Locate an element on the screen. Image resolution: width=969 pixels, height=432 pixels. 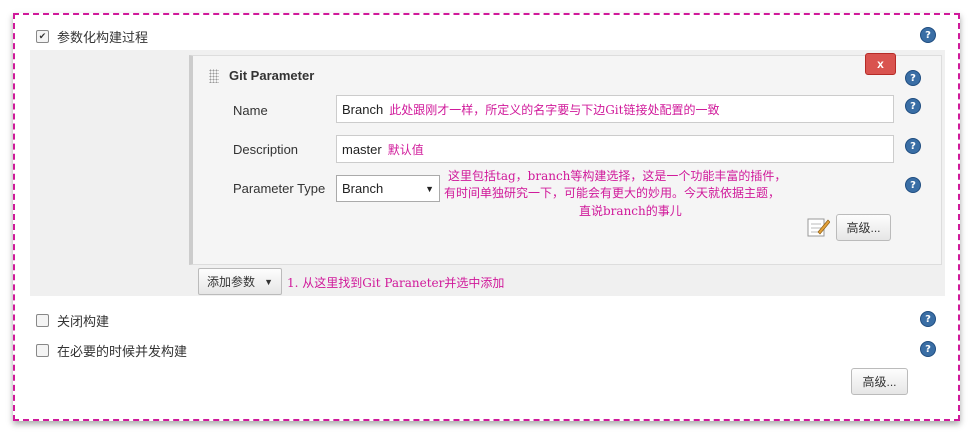
git-parameter-title: Git Parameter is located at coordinates (272, 75).